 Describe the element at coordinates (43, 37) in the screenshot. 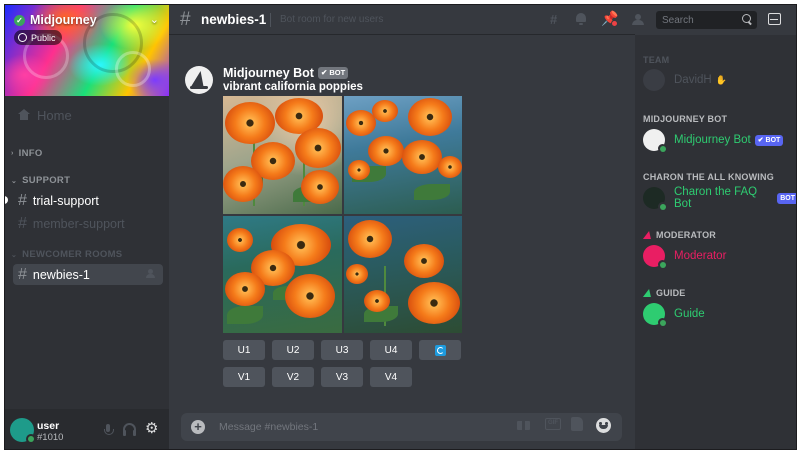

I see `public-label: Public` at that location.